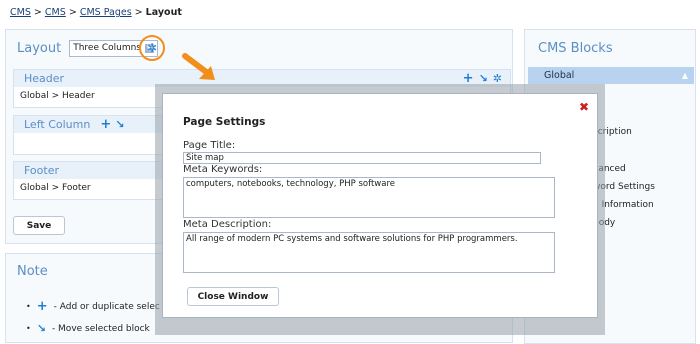  I want to click on breadcrumb-link-cms-pages: CMS Pages, so click(106, 12).